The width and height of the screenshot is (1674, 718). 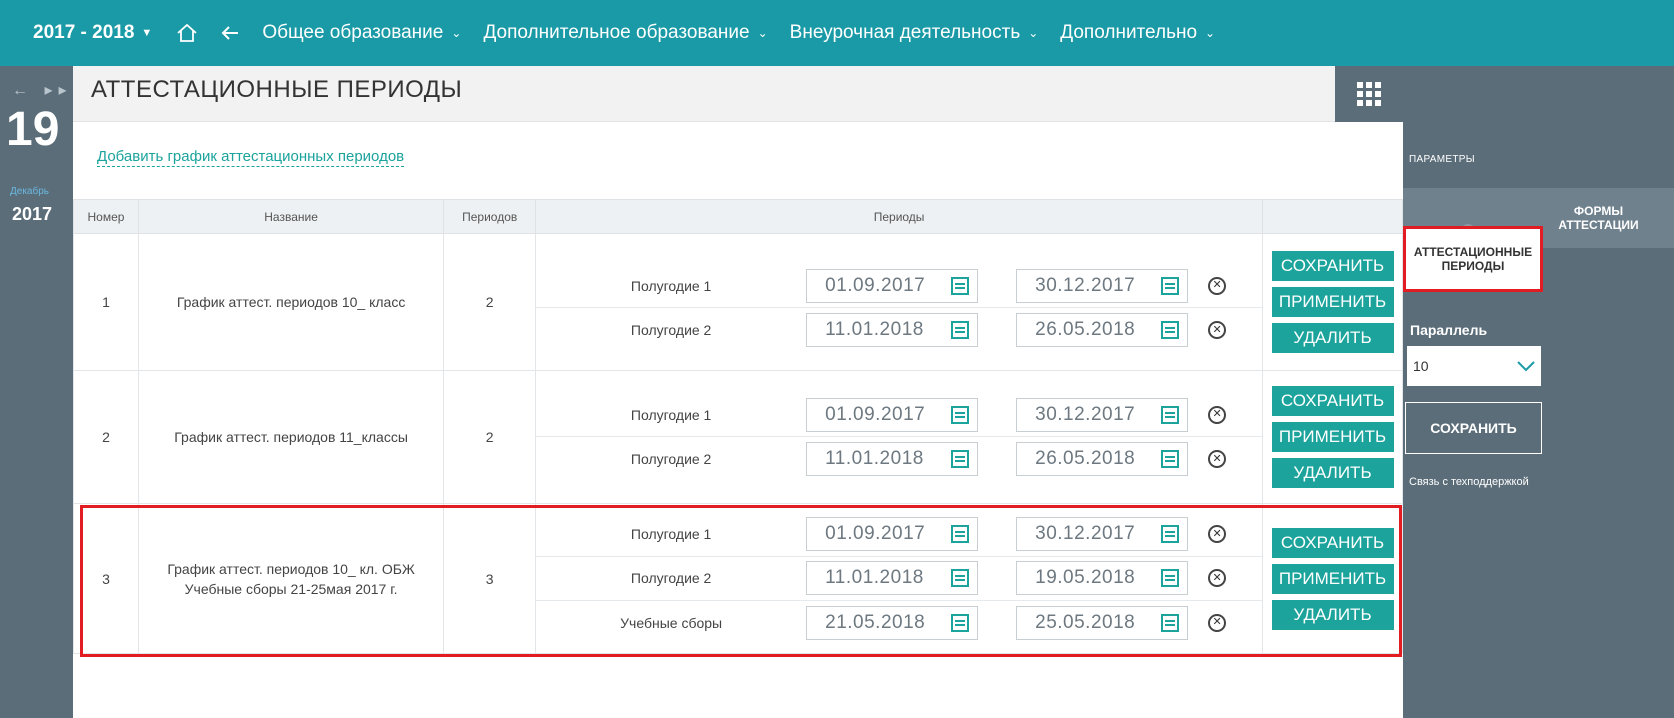 I want to click on row-number: 1, so click(x=106, y=302).